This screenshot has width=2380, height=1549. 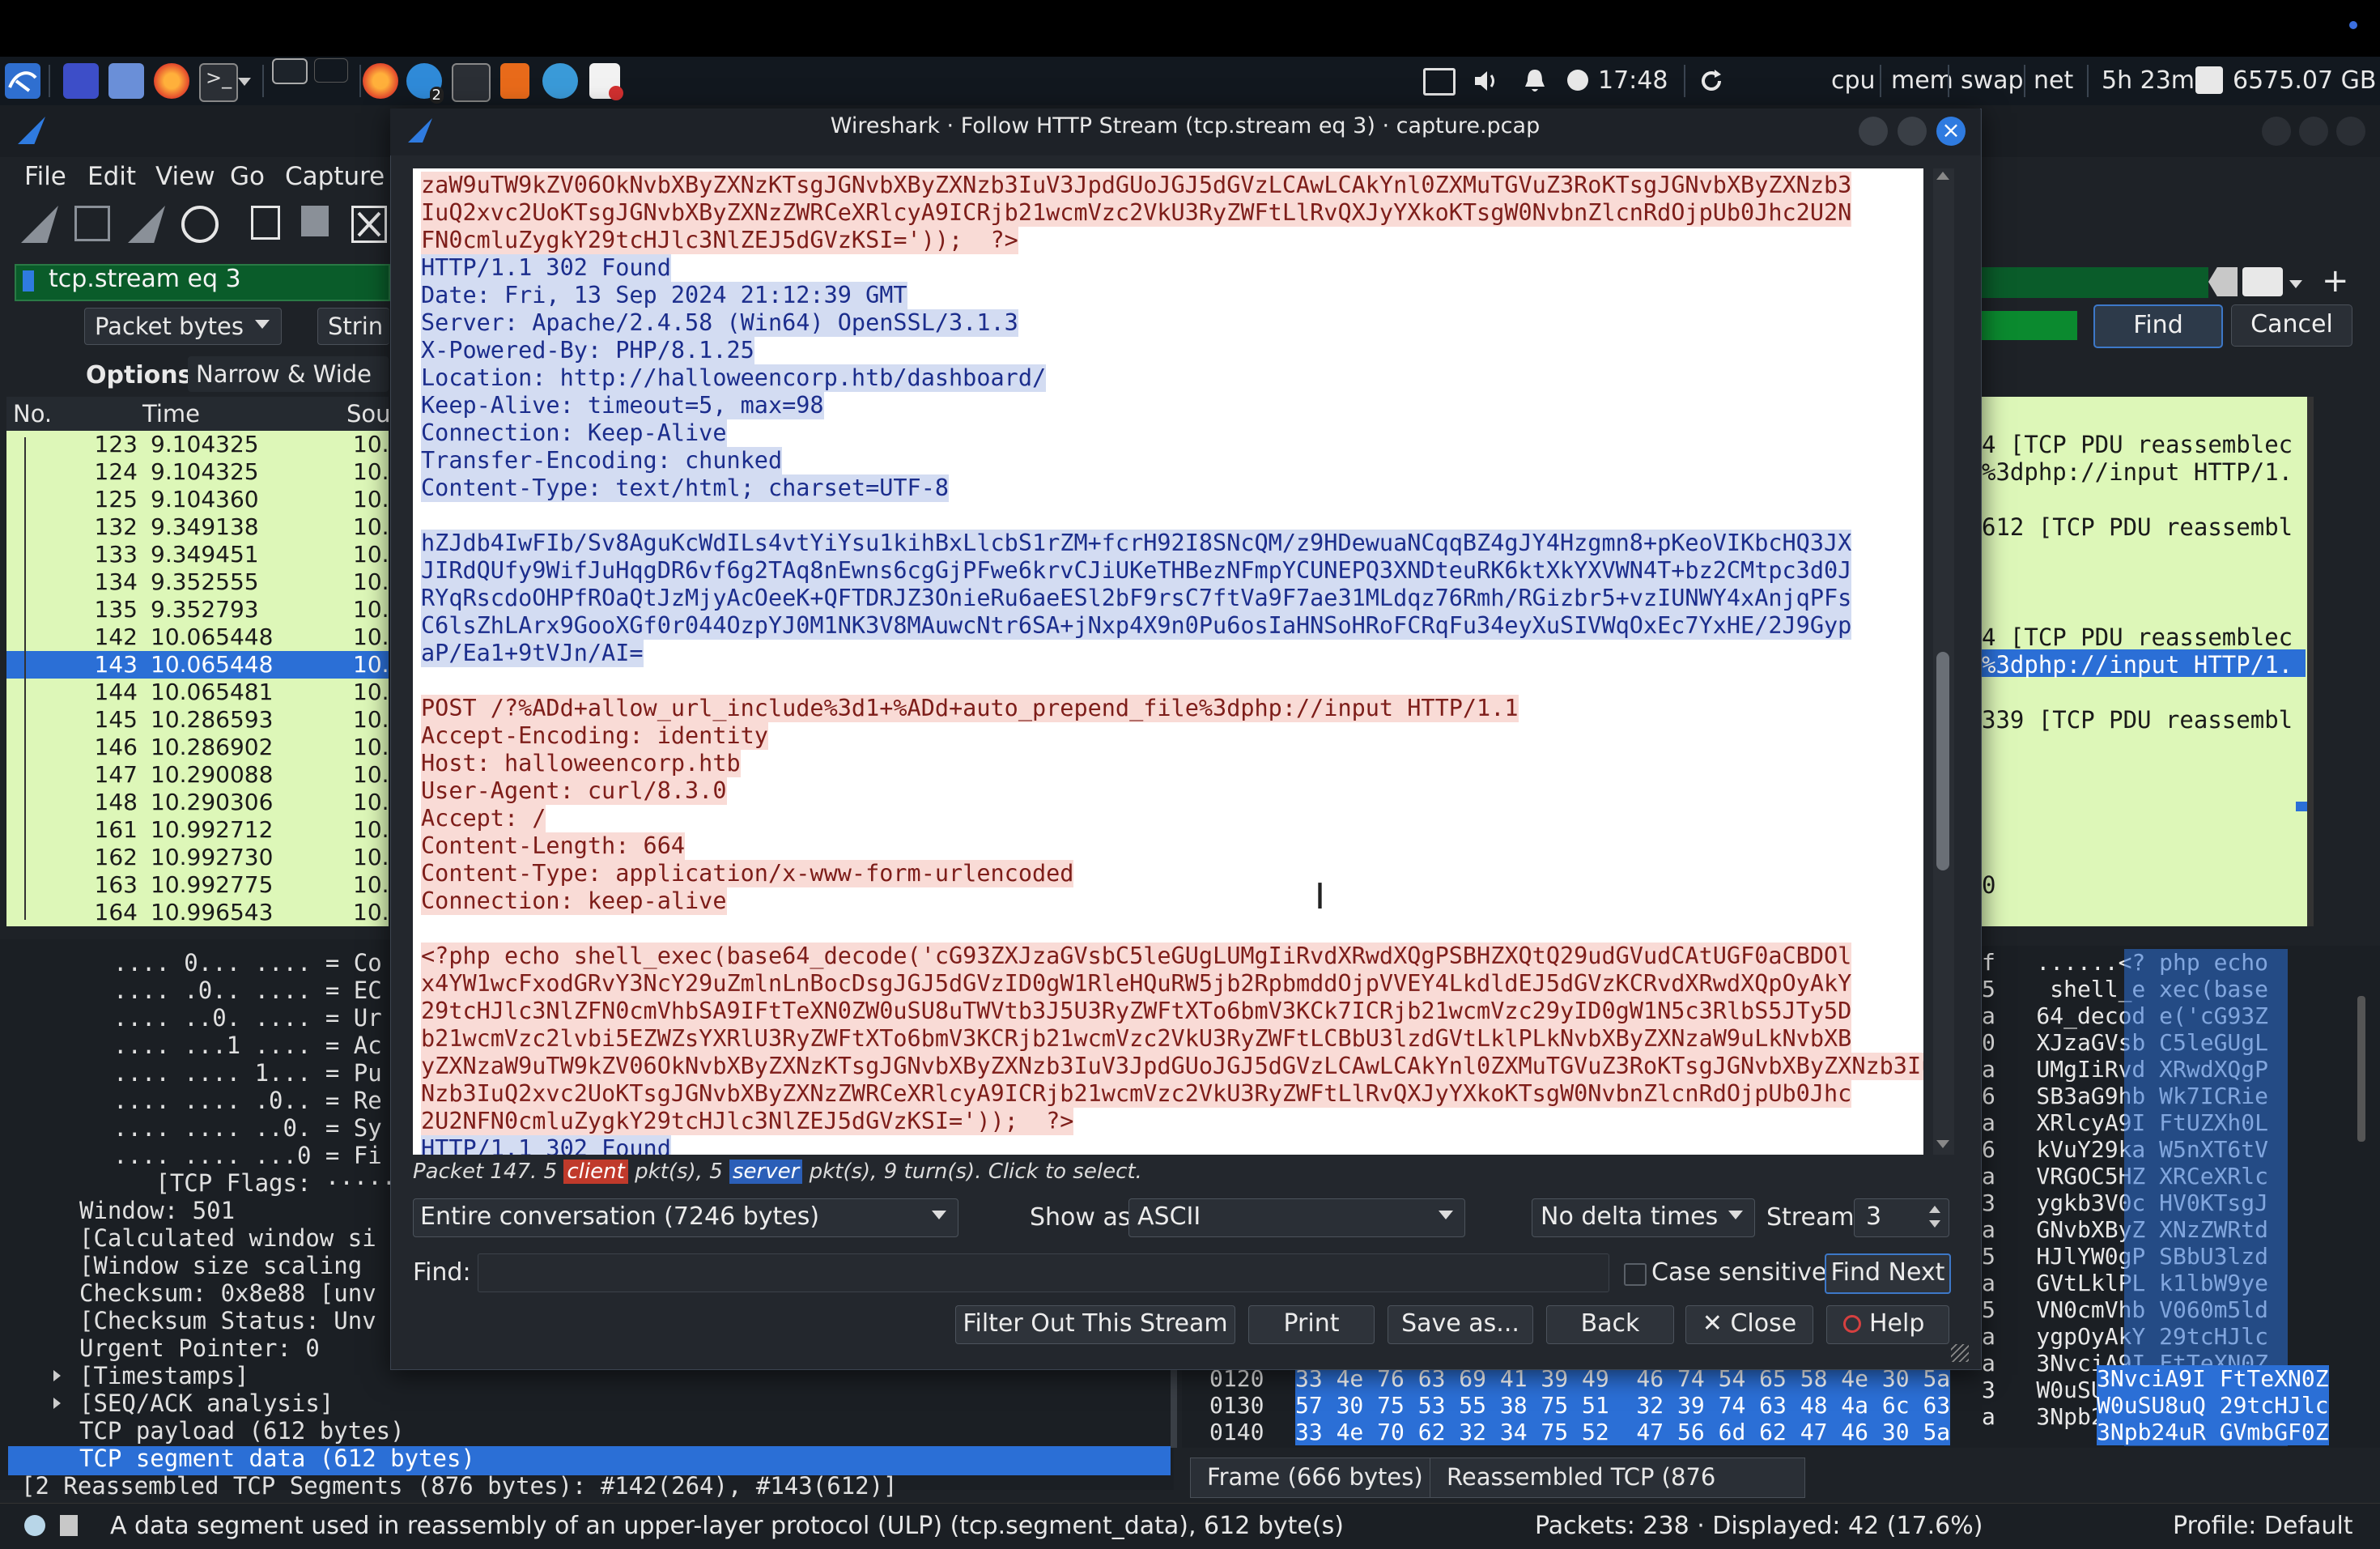 What do you see at coordinates (1935, 1209) in the screenshot?
I see `spin-up-icon` at bounding box center [1935, 1209].